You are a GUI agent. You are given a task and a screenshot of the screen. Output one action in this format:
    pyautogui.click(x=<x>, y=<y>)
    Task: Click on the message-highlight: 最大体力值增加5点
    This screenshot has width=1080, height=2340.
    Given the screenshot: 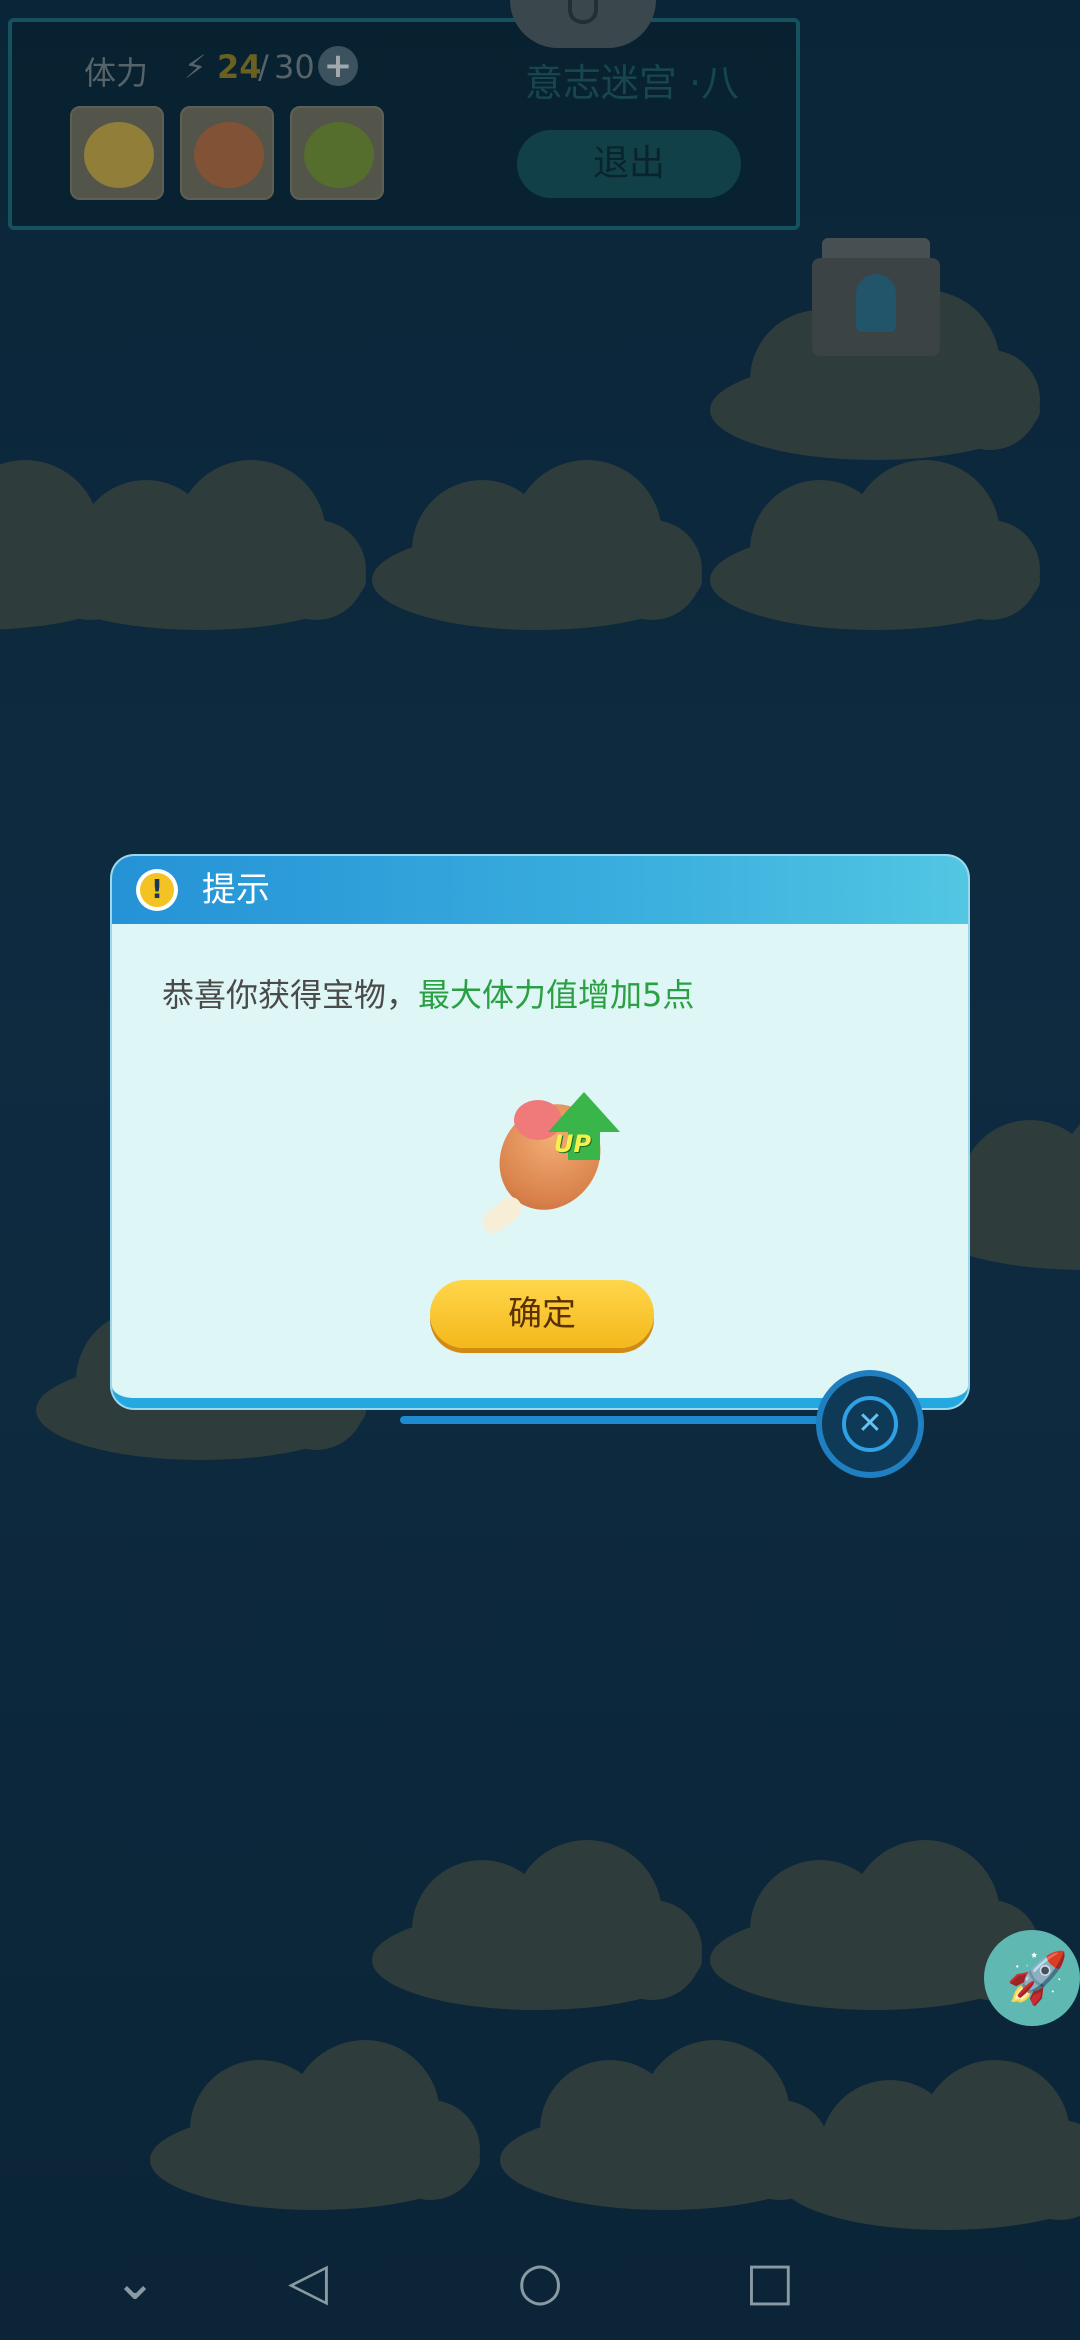 What is the action you would take?
    pyautogui.click(x=556, y=995)
    